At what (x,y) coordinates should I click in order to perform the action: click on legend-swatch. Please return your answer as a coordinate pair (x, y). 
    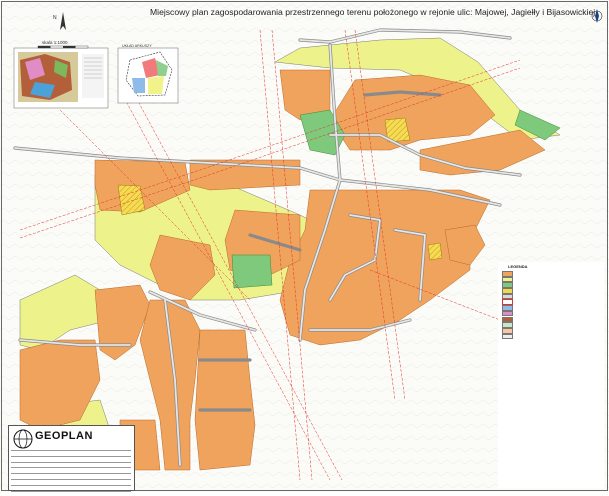
    Looking at the image, I should click on (507, 336).